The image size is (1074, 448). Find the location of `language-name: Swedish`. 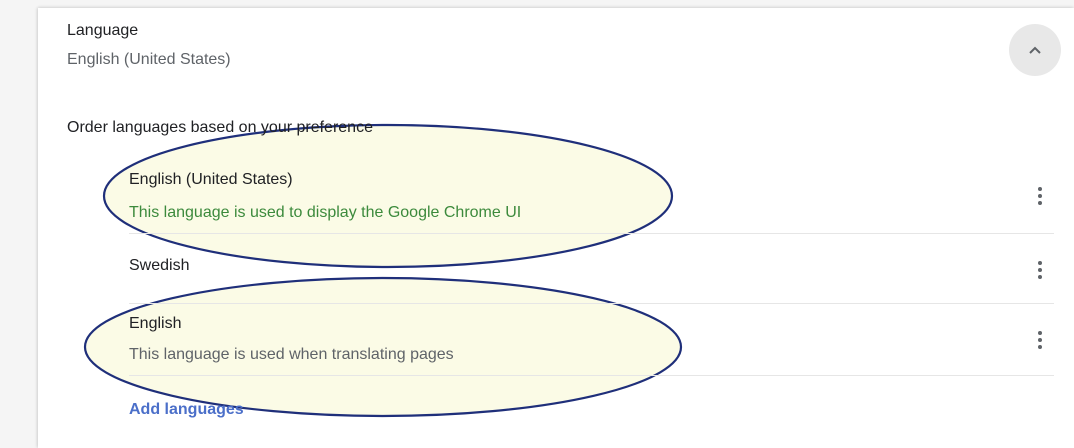

language-name: Swedish is located at coordinates (159, 265).